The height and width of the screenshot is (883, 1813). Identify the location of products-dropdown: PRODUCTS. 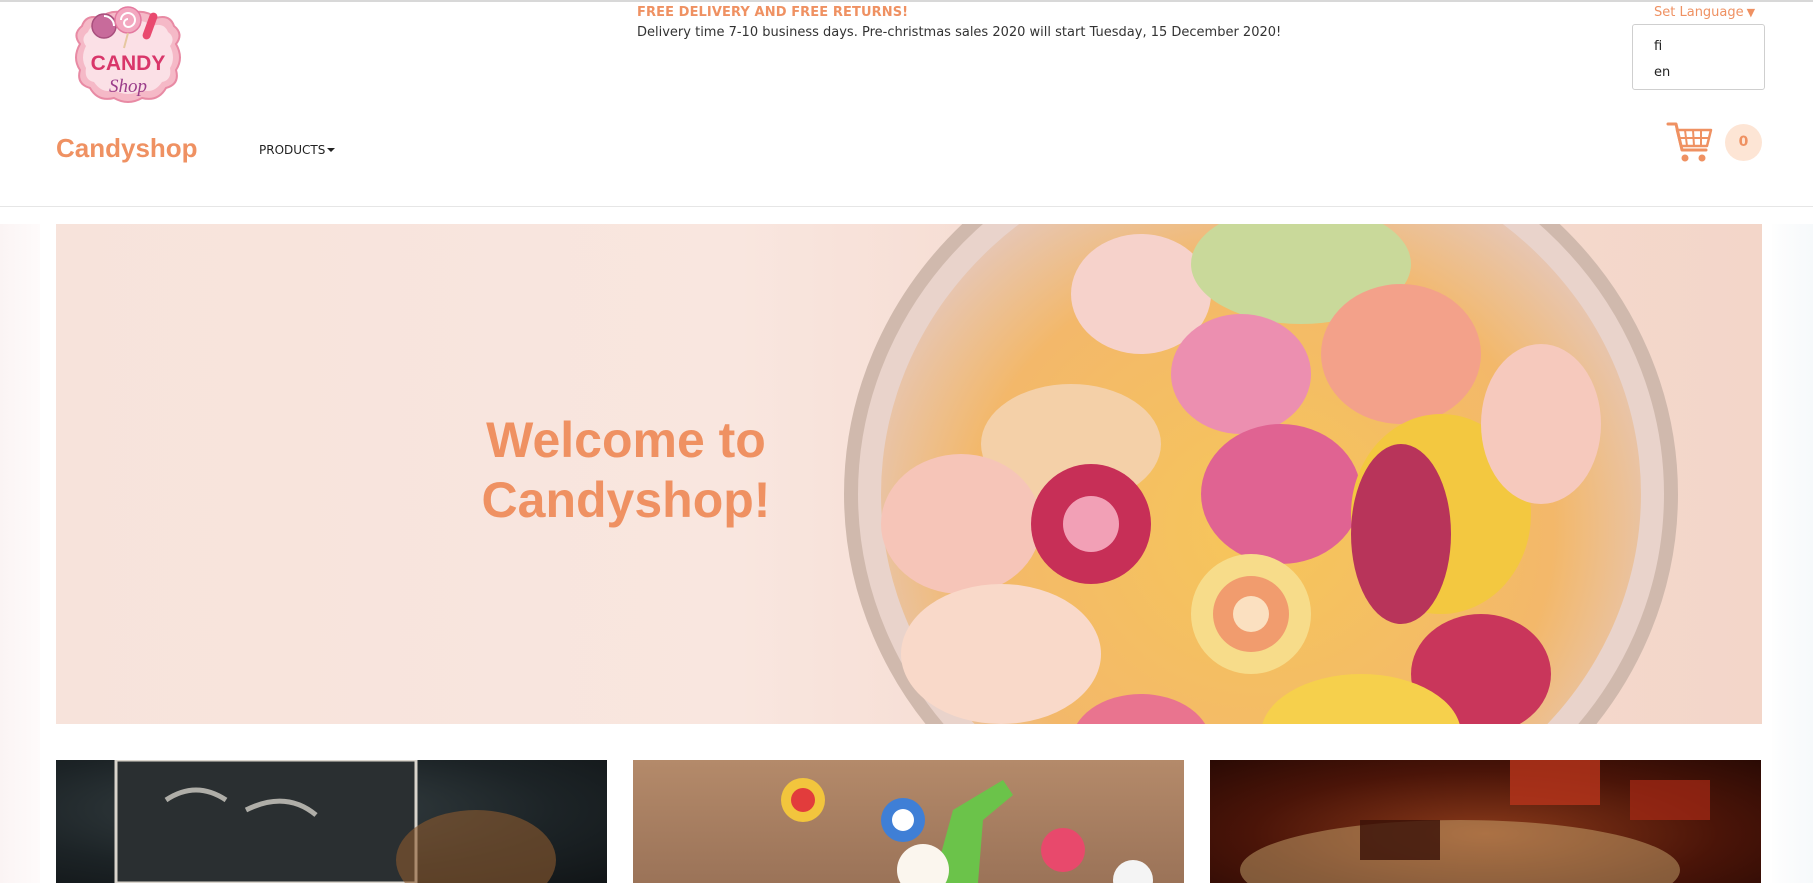
(297, 150).